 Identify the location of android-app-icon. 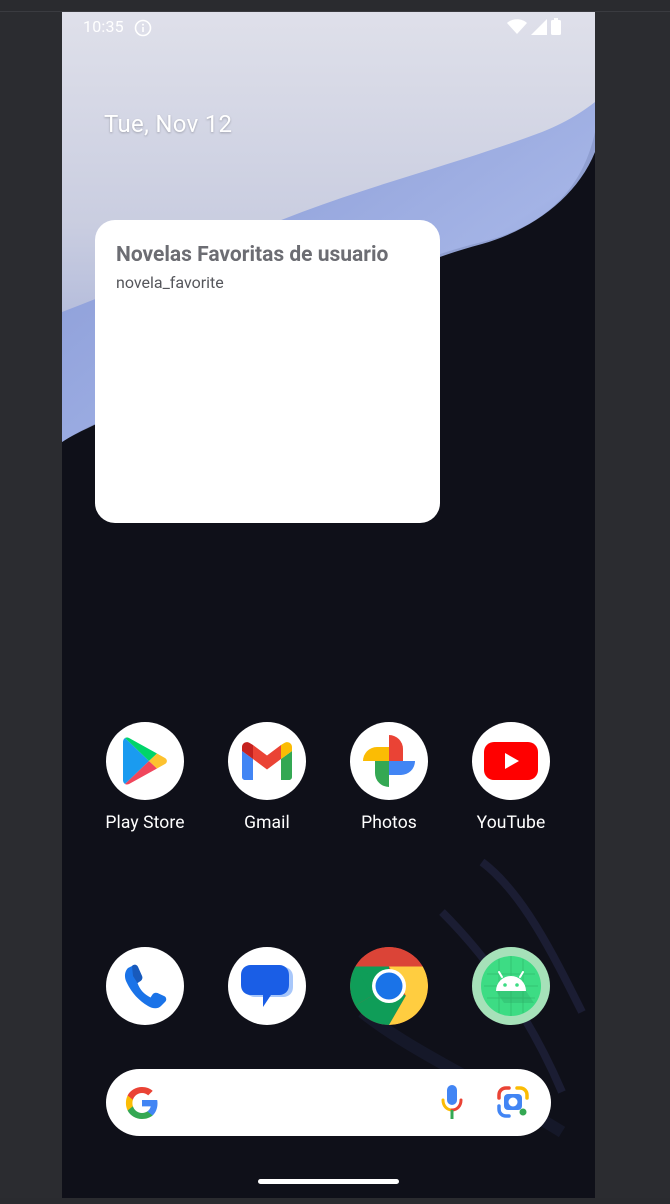
(511, 986).